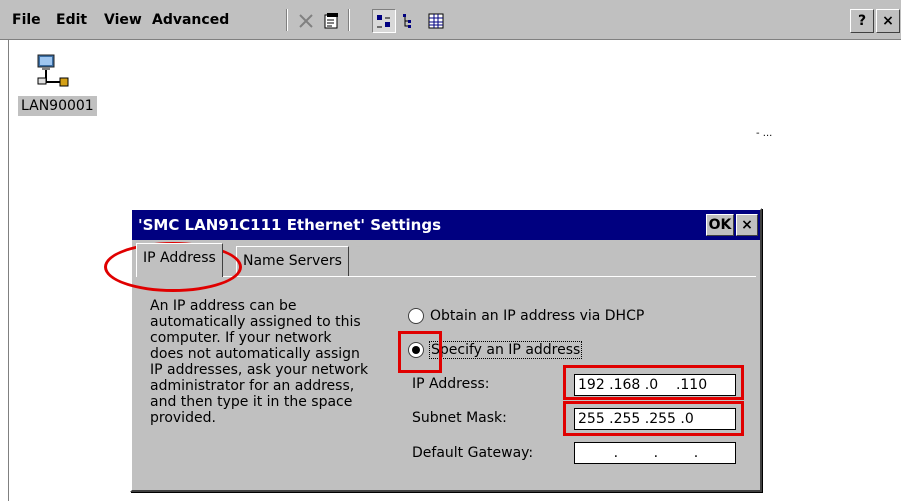 The width and height of the screenshot is (901, 501). What do you see at coordinates (57, 106) in the screenshot?
I see `connection-label: LAN90001` at bounding box center [57, 106].